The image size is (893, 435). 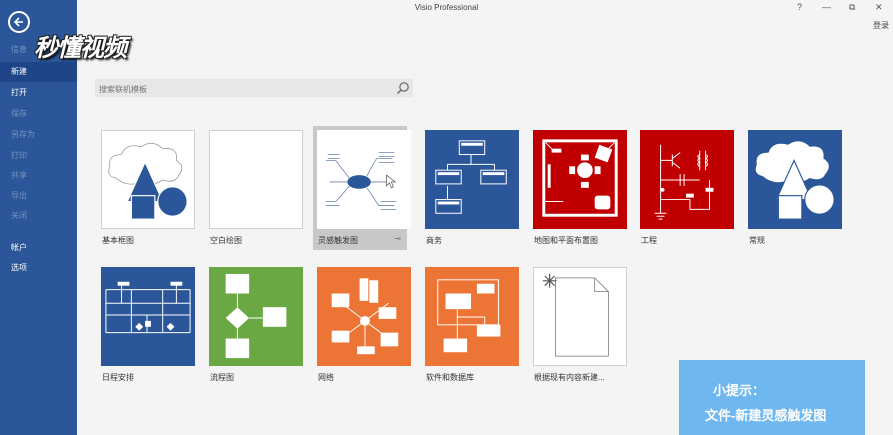 What do you see at coordinates (338, 240) in the screenshot?
I see `template-label: 灵感触发图` at bounding box center [338, 240].